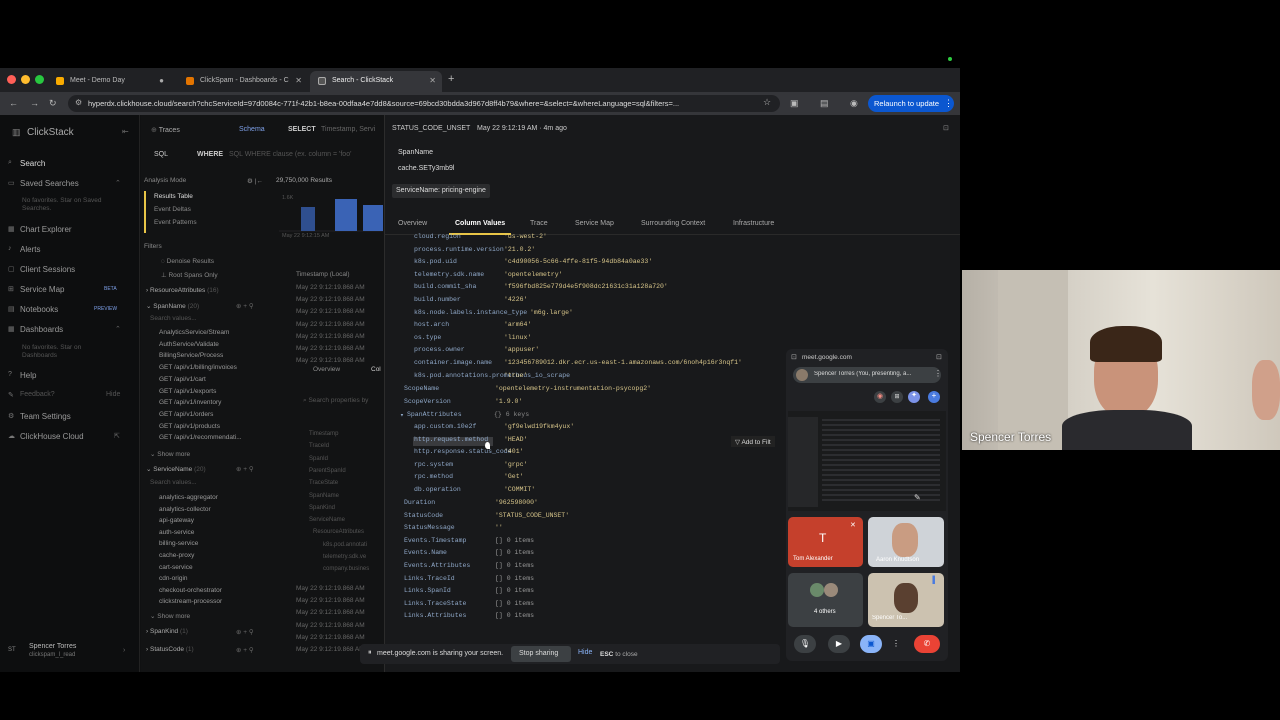  What do you see at coordinates (441, 191) in the screenshot?
I see `service-name-chip: ServiceName: pricing-engine` at bounding box center [441, 191].